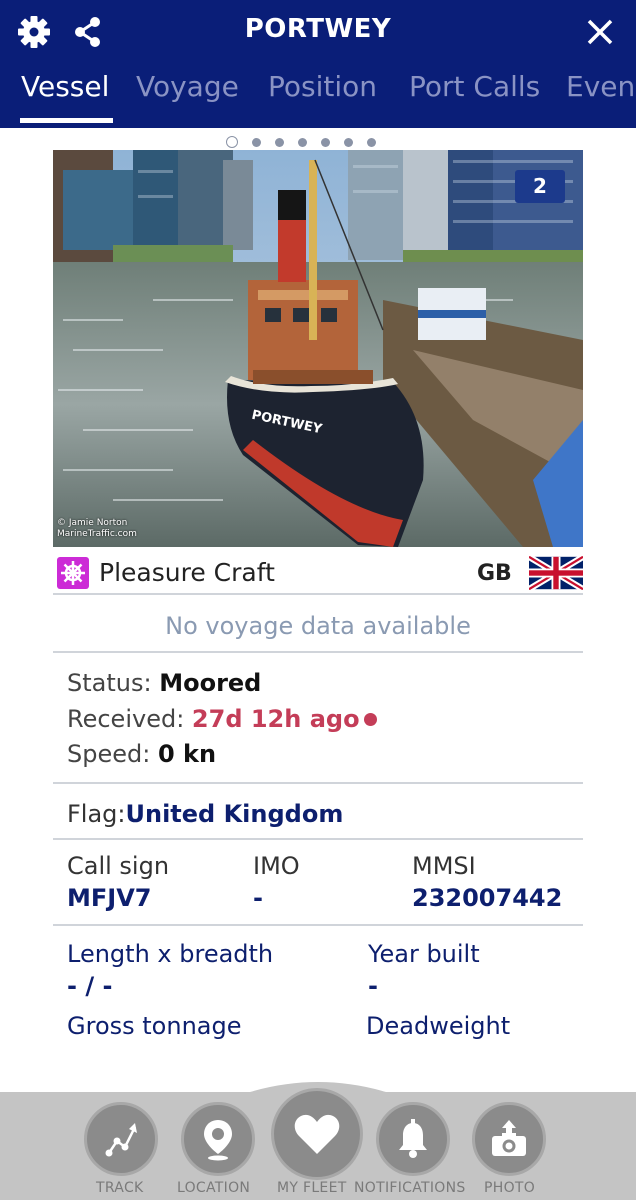 The height and width of the screenshot is (1200, 636). I want to click on nav-photo-button, so click(509, 1139).